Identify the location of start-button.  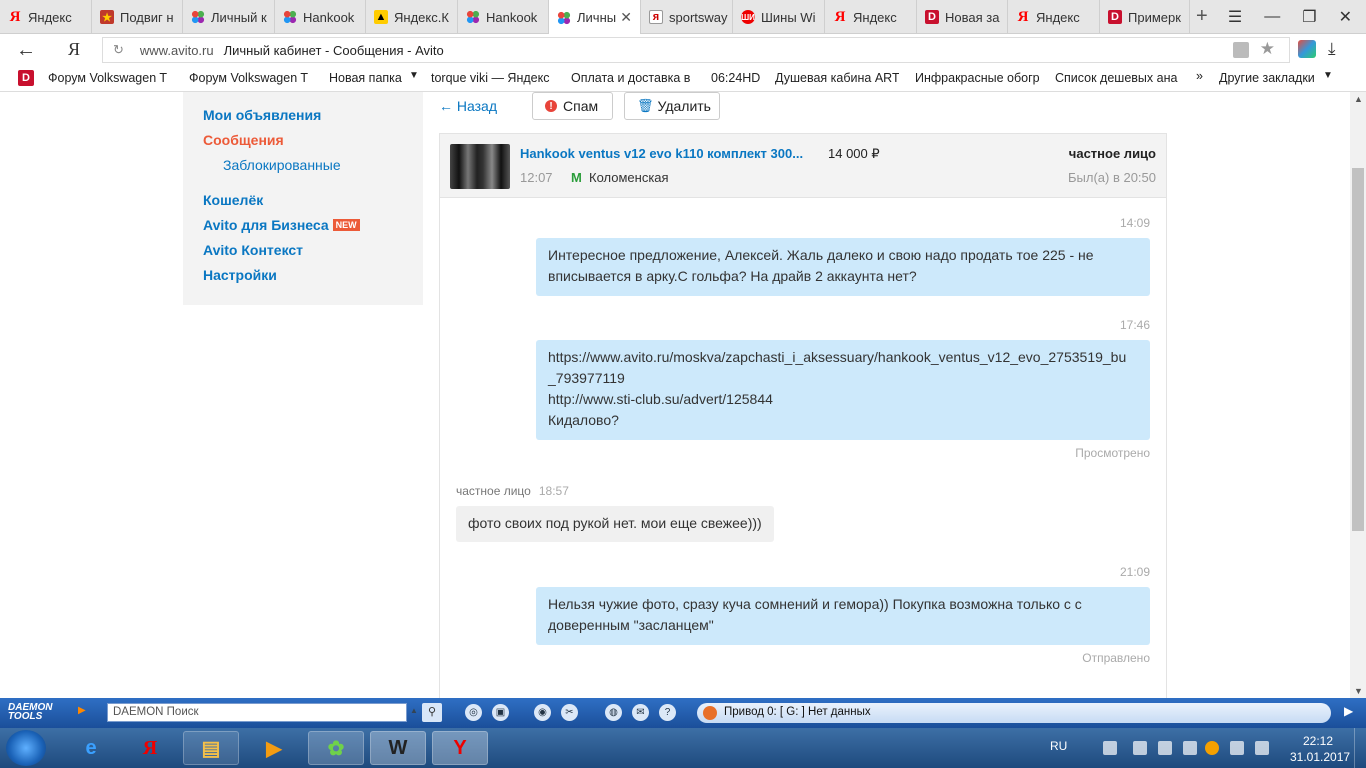
(26, 748).